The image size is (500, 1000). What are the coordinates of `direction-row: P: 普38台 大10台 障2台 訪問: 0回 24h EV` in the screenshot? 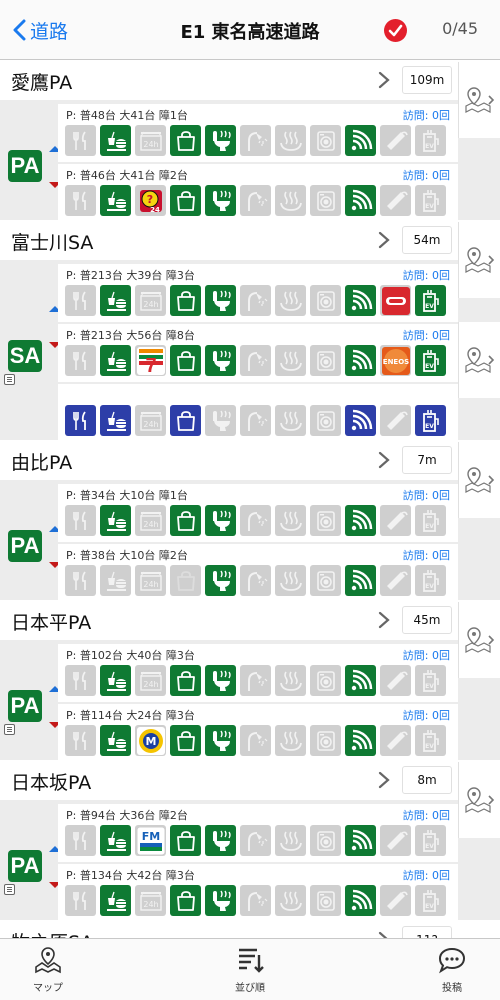 It's located at (258, 573).